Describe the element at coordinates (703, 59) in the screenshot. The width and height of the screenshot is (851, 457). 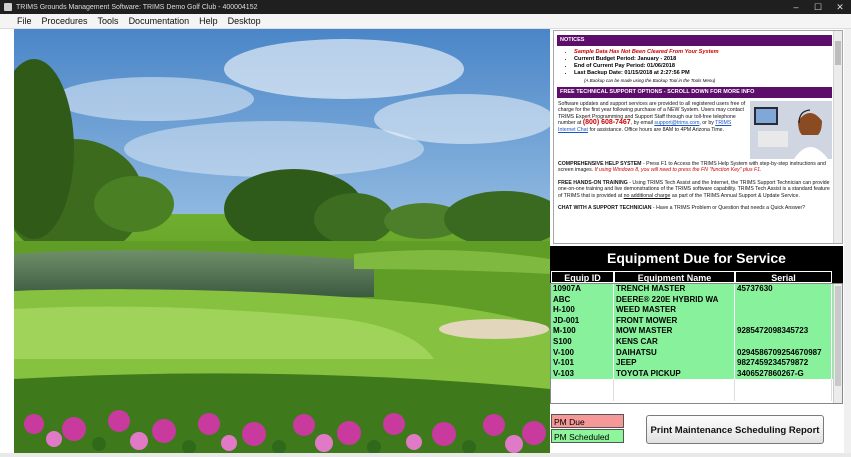
I see `notice-item: Current Budget Period: January - 2018` at that location.